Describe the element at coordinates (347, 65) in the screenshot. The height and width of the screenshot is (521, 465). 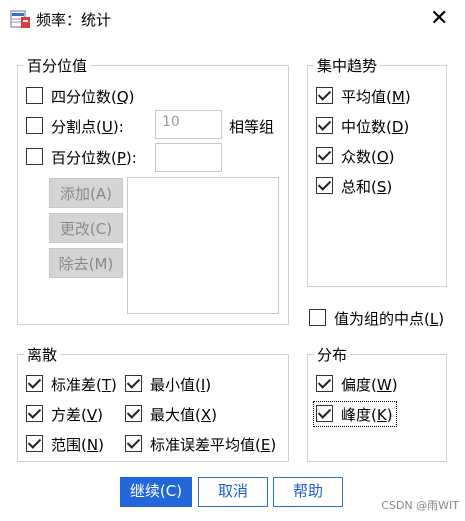
I see `central-tendency-legend: 集中趋势` at that location.